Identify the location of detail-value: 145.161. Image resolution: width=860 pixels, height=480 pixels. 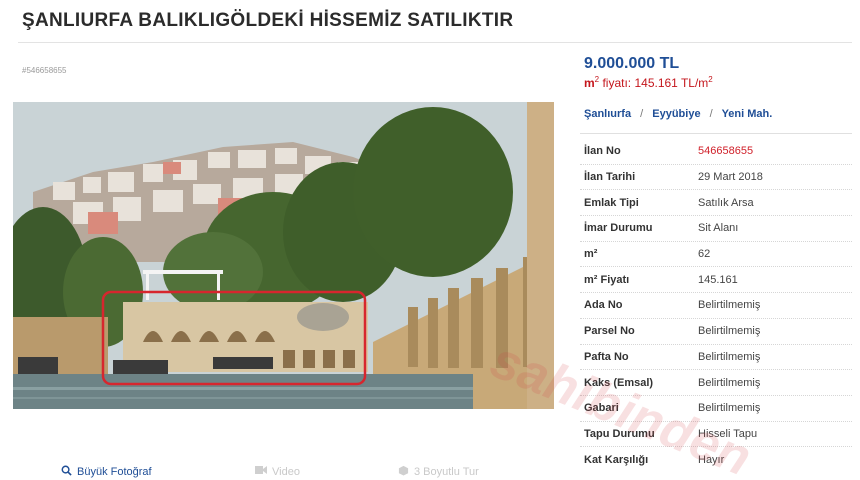
(718, 279).